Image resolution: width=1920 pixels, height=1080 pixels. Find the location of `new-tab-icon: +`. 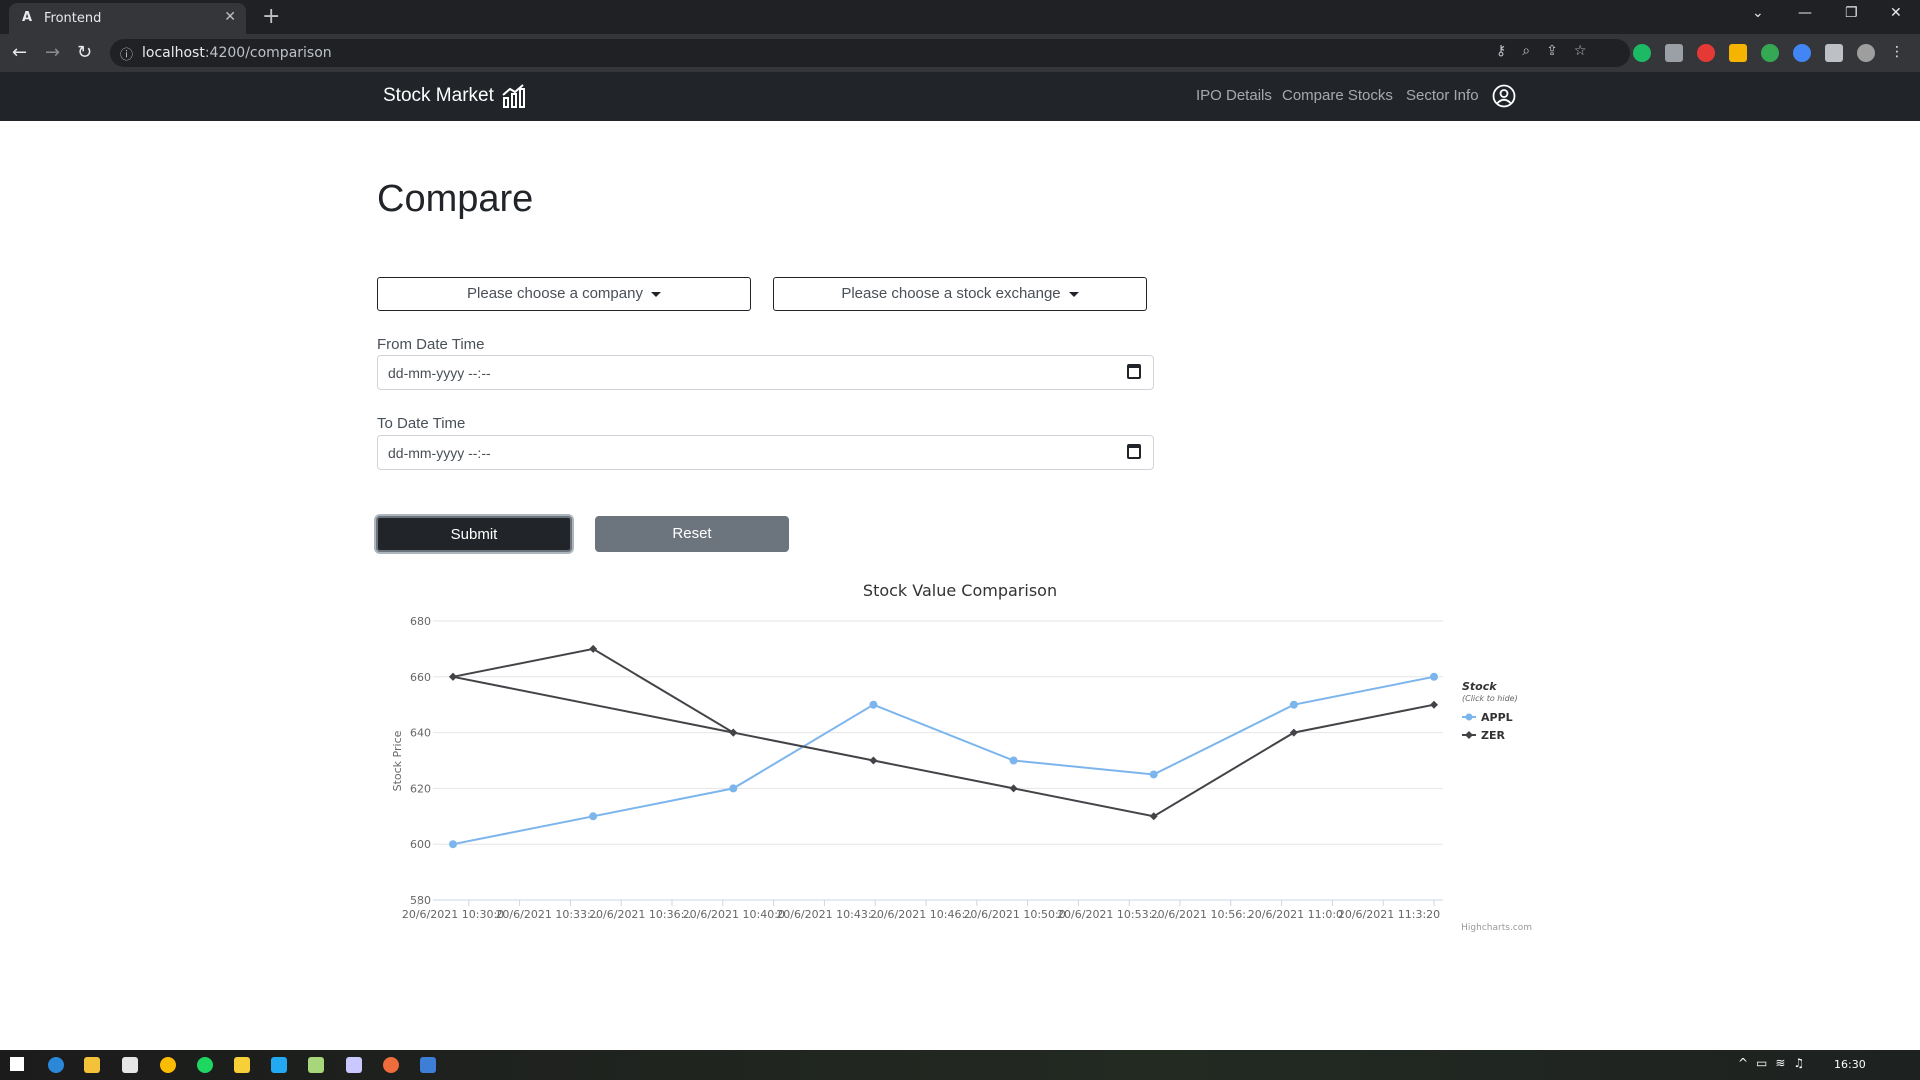

new-tab-icon: + is located at coordinates (271, 16).